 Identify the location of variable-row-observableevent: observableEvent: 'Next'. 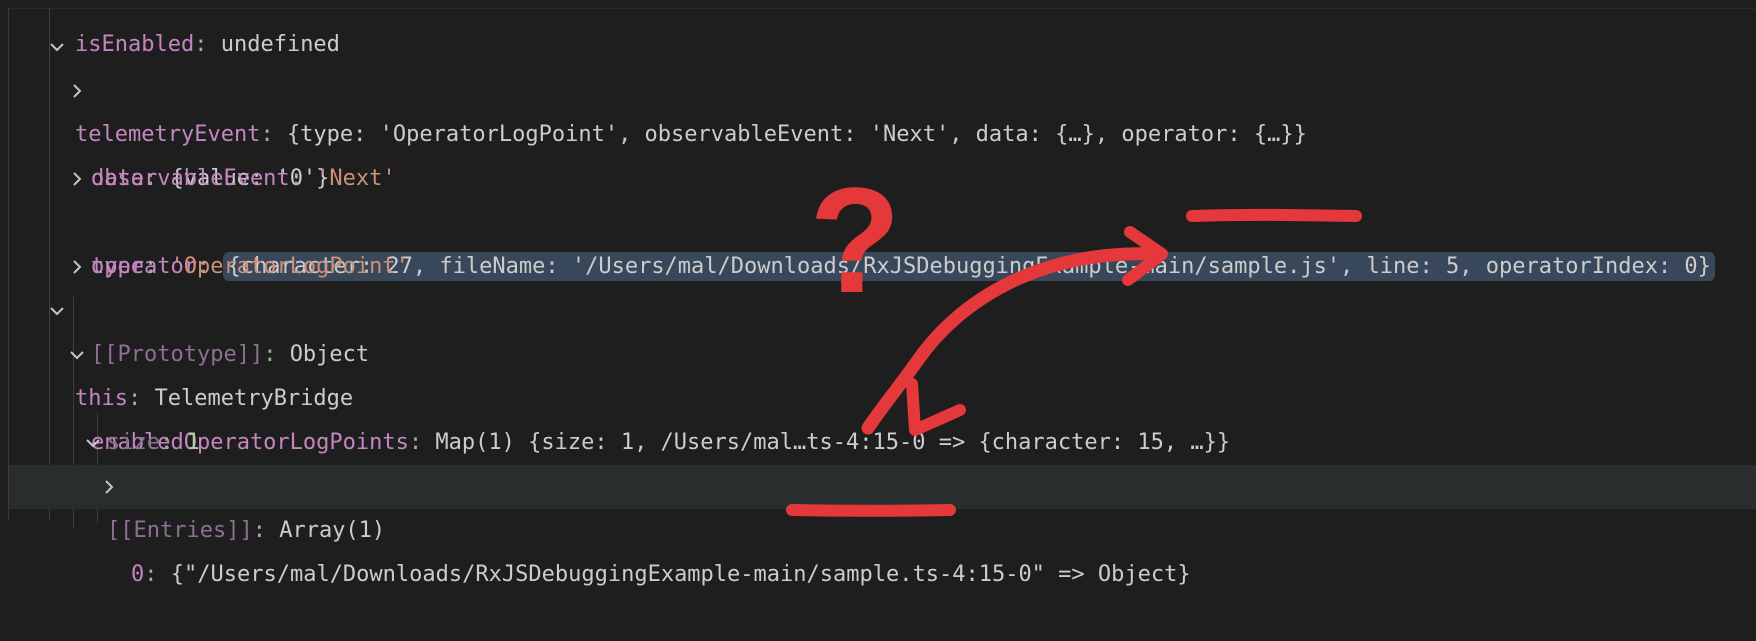
(882, 152).